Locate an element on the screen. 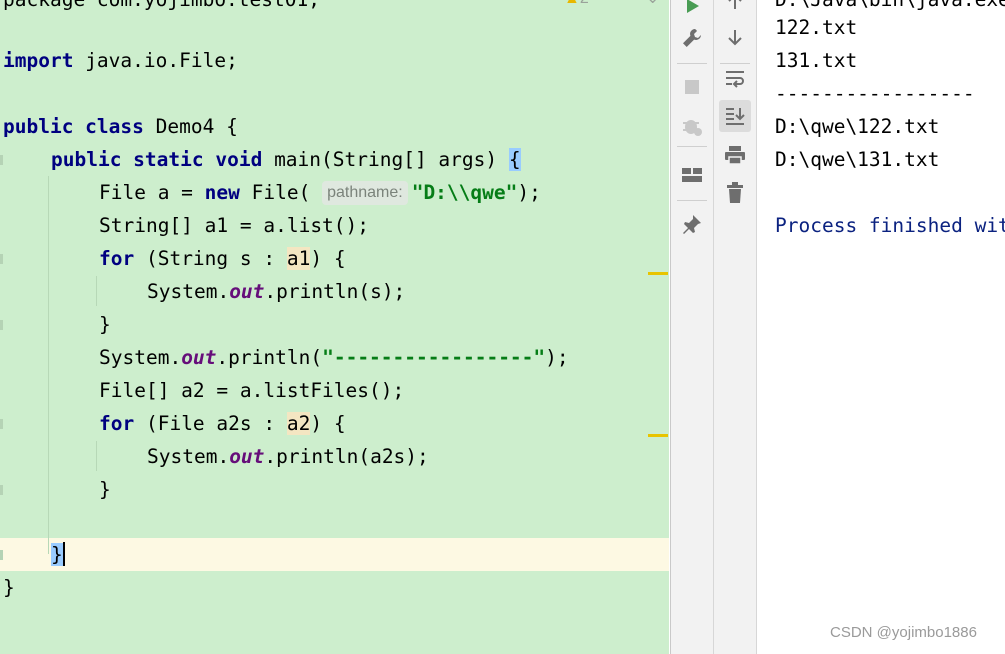  console-line: 122.txt is located at coordinates (816, 27).